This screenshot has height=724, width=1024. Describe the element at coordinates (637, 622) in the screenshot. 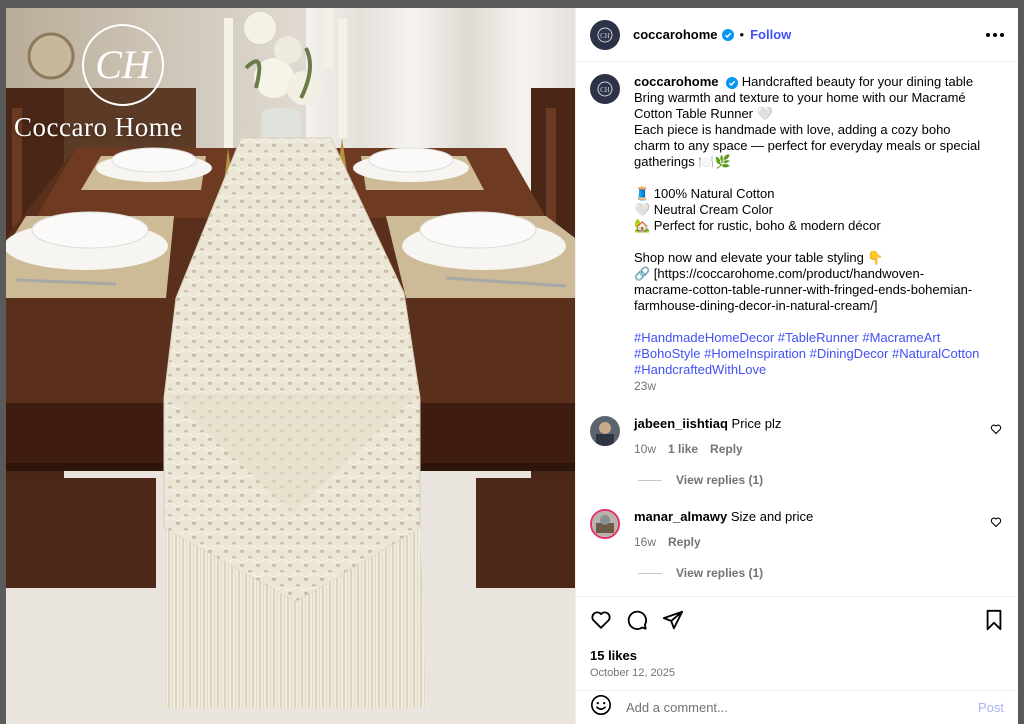

I see `comment-bubble-icon` at that location.